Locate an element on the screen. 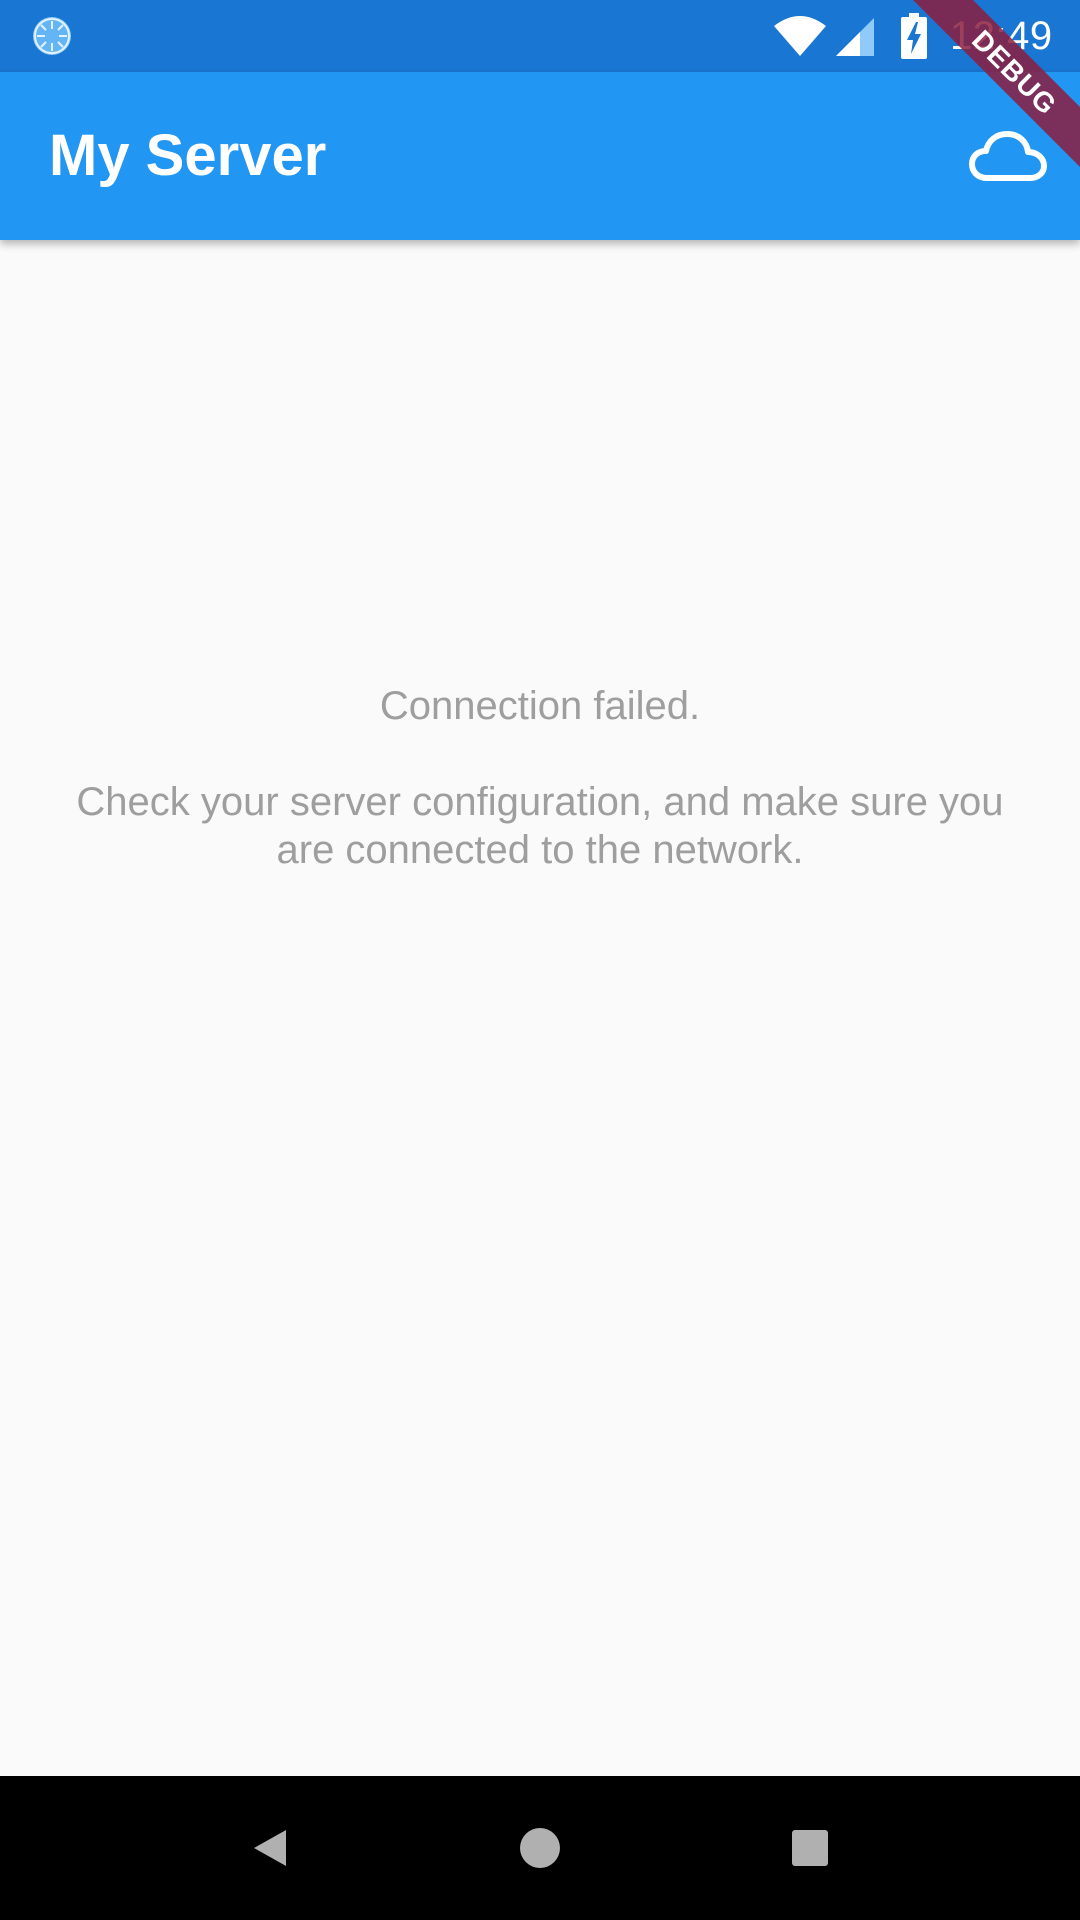 The width and height of the screenshot is (1080, 1920). navigation-bar is located at coordinates (540, 1848).